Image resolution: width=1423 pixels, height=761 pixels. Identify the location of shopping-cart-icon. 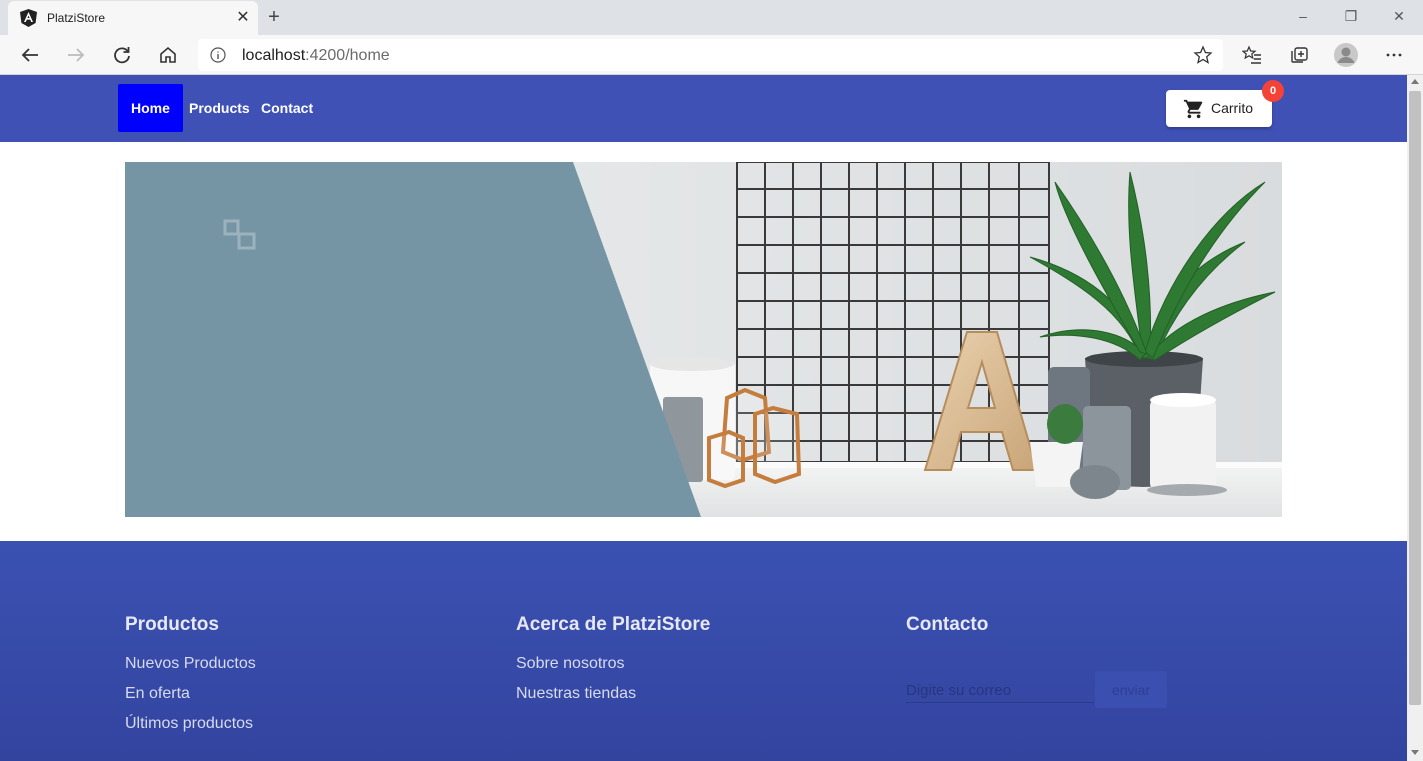
(1193, 109).